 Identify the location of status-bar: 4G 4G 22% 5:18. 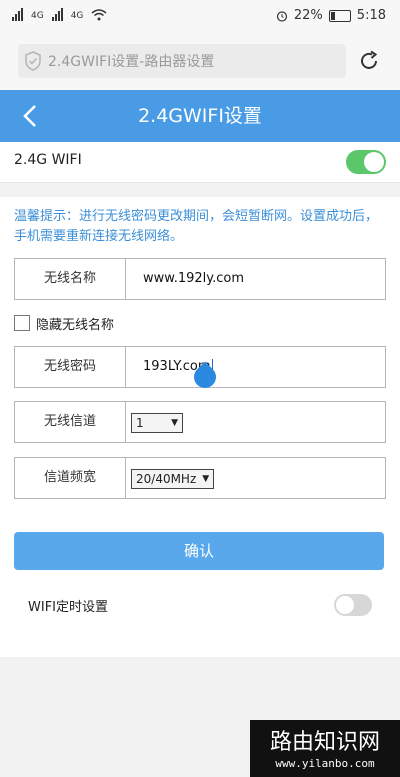
(200, 18).